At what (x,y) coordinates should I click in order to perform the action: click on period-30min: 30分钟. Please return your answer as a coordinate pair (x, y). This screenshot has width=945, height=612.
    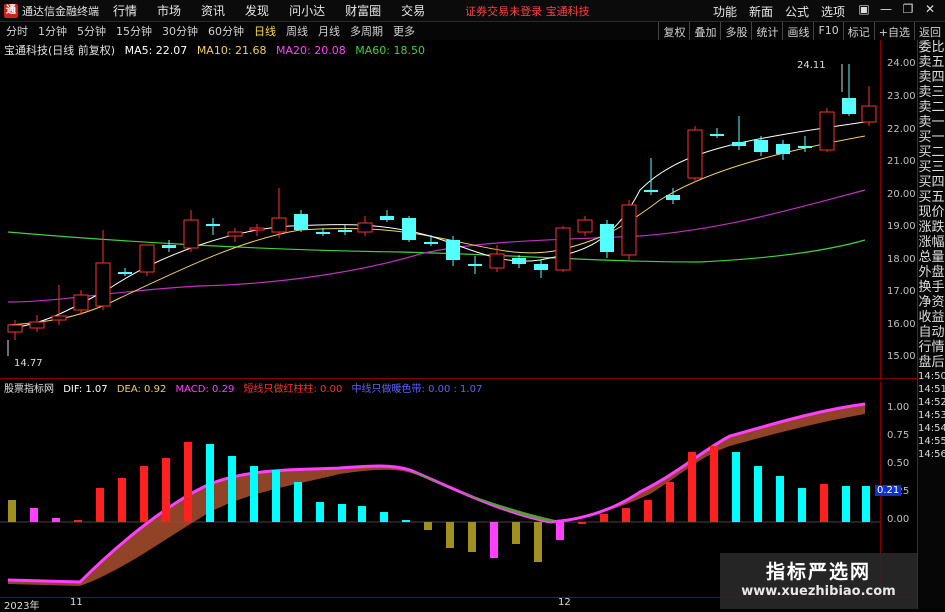
    Looking at the image, I should click on (180, 31).